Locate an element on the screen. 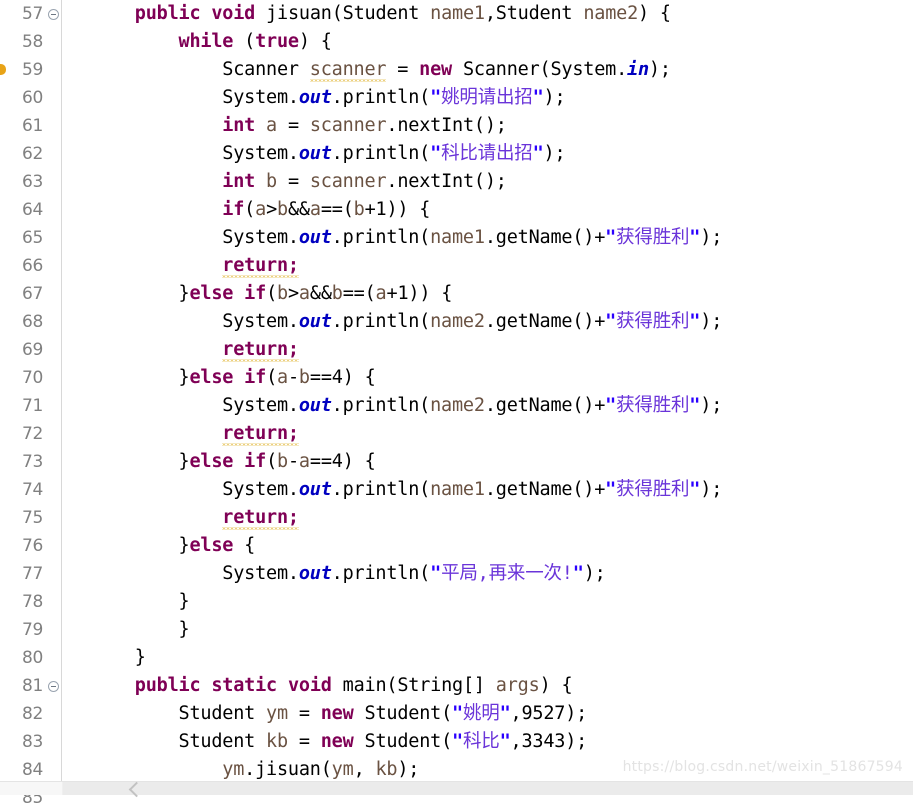 The image size is (913, 812). line-number: 58 is located at coordinates (32, 42).